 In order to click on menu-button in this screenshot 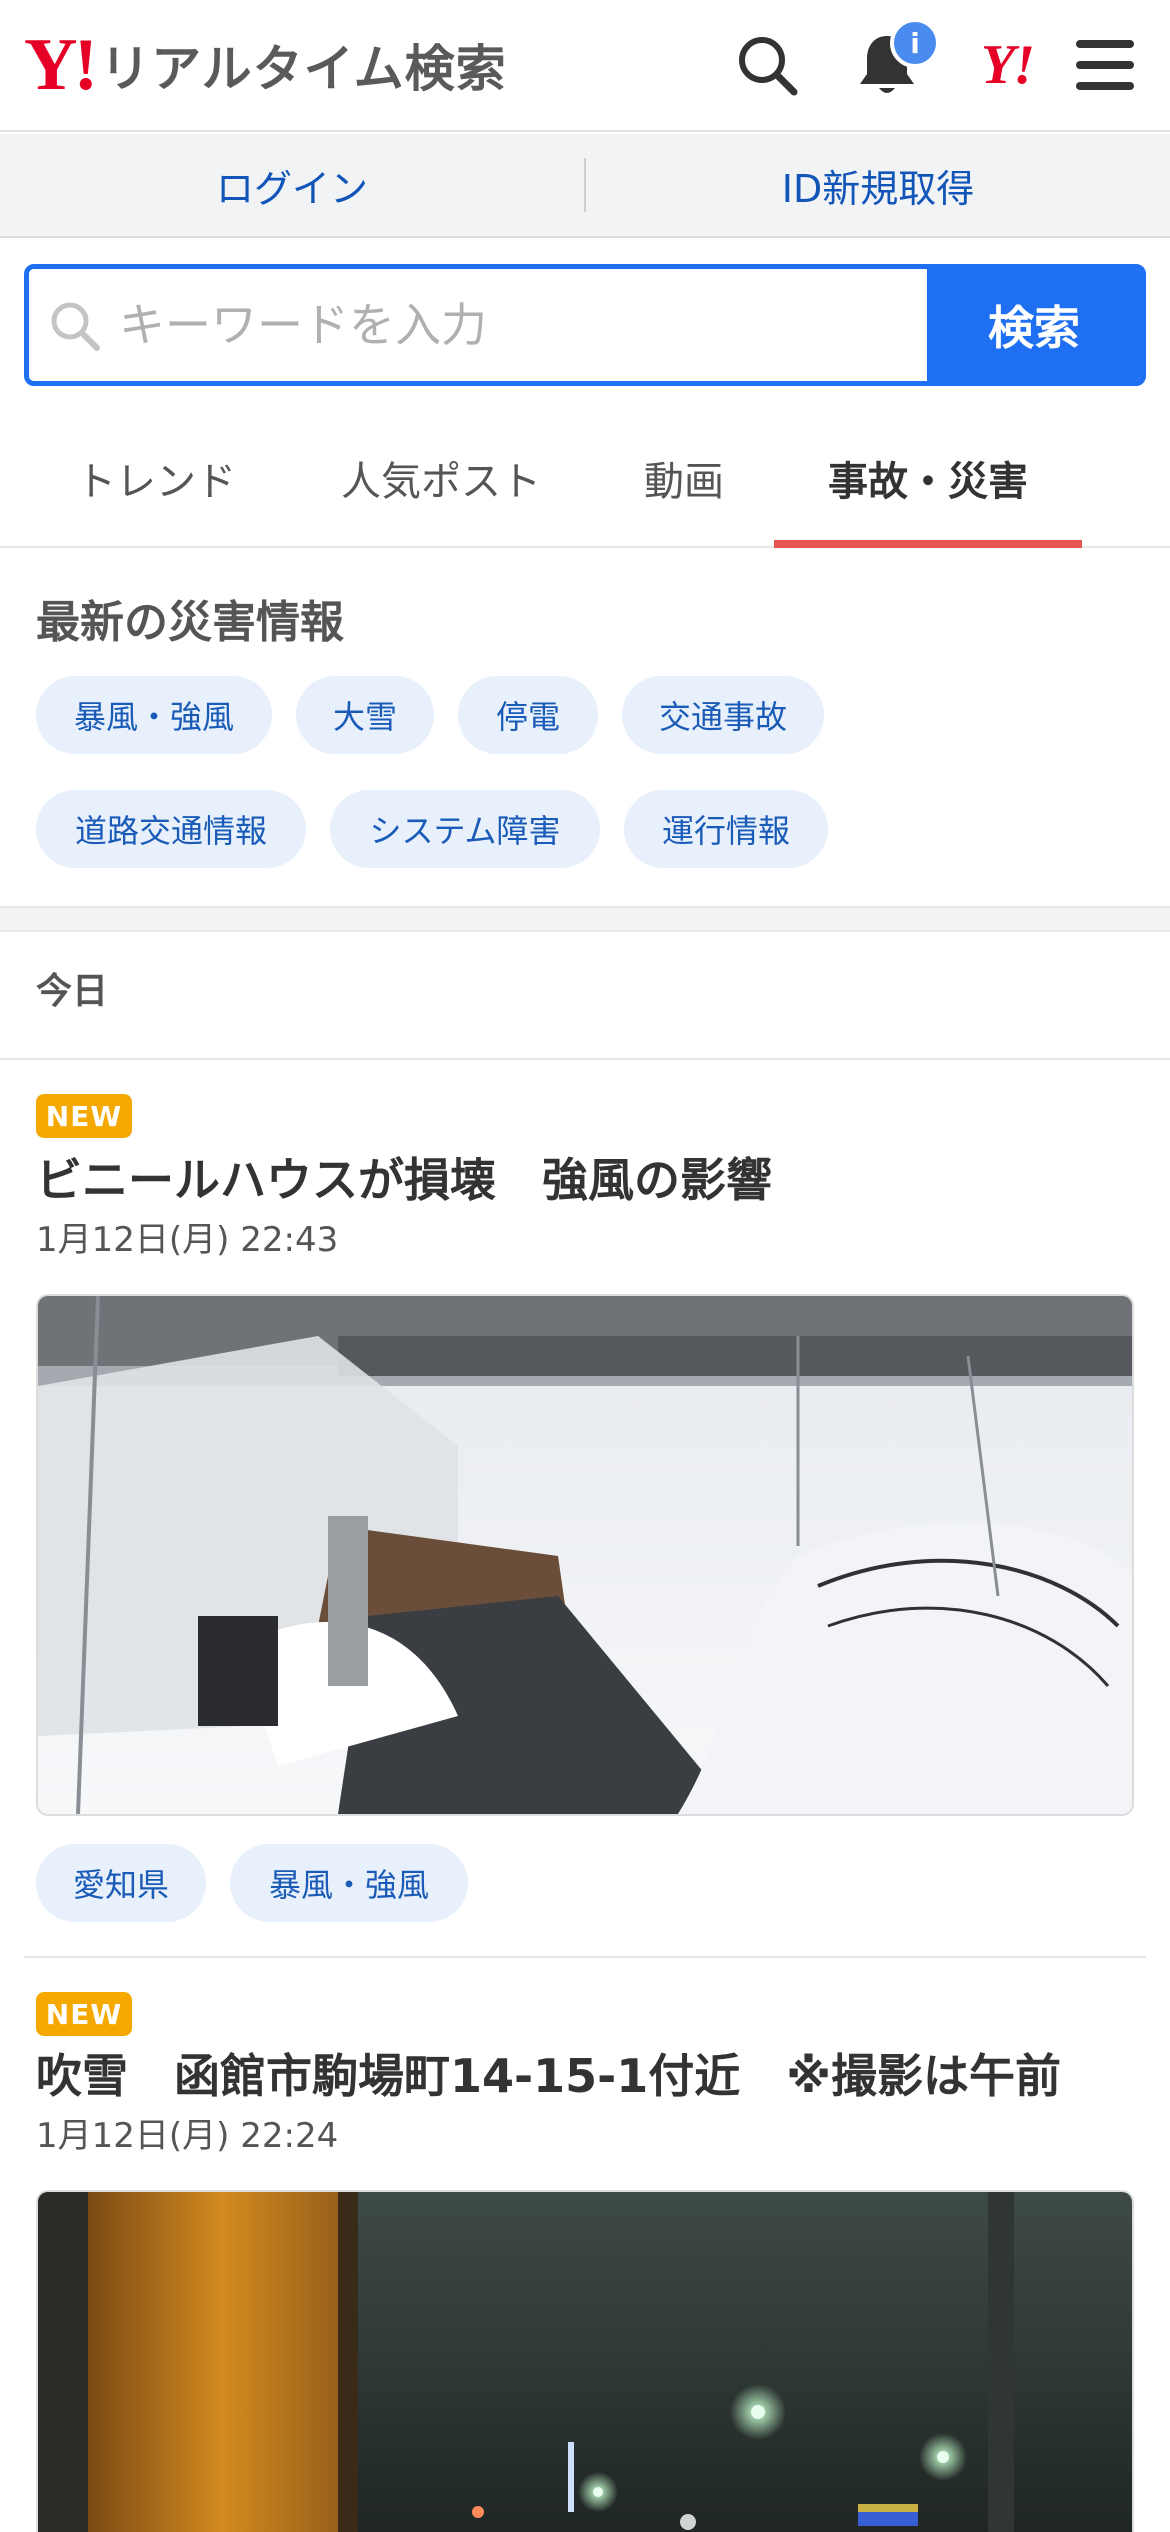, I will do `click(1105, 65)`.